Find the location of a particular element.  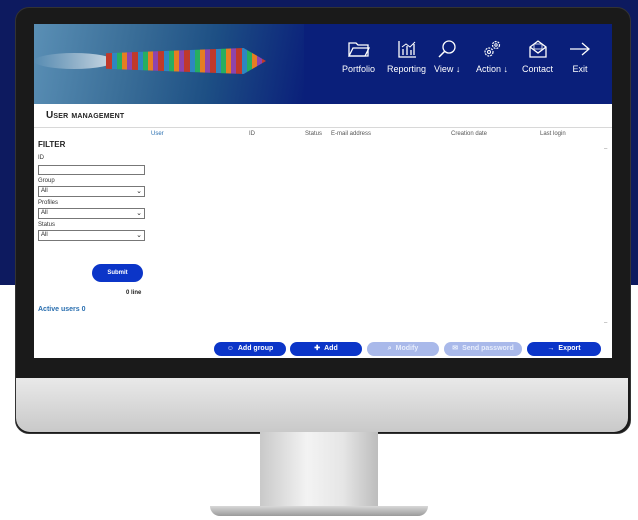

status-label: Status is located at coordinates (47, 225).